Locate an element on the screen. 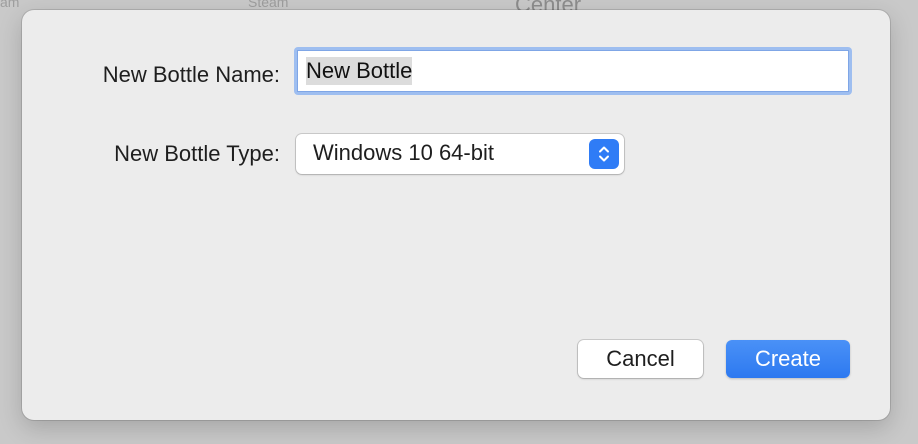  bottle-type-value: Windows 10 64-bit is located at coordinates (403, 152).